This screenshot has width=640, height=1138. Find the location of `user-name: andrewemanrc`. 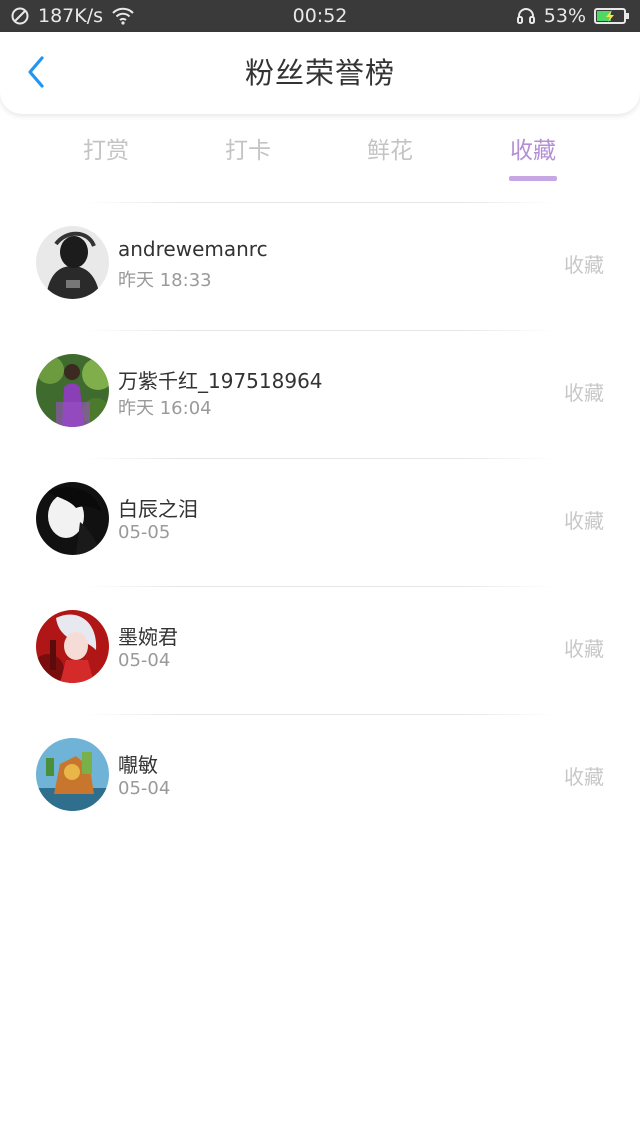

user-name: andrewemanrc is located at coordinates (193, 249).